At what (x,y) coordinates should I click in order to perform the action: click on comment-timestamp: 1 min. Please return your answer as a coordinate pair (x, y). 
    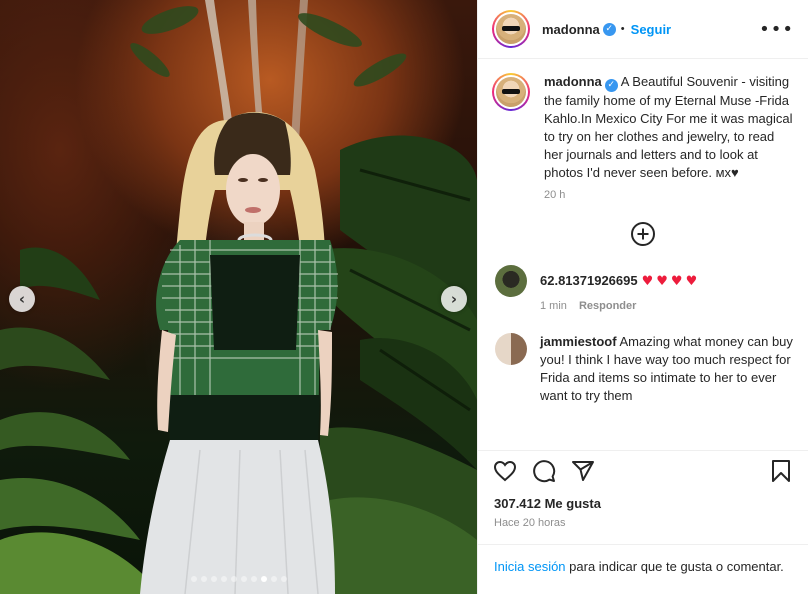
    Looking at the image, I should click on (553, 306).